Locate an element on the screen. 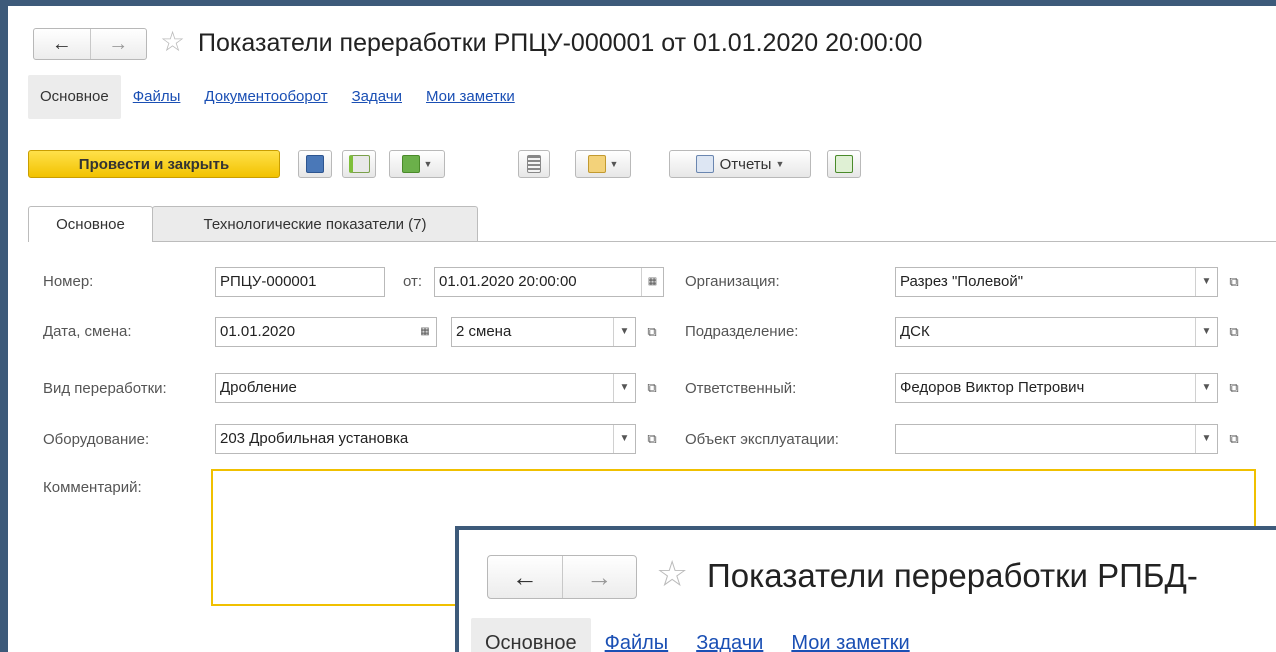 Image resolution: width=1276 pixels, height=652 pixels. add-icon is located at coordinates (844, 164).